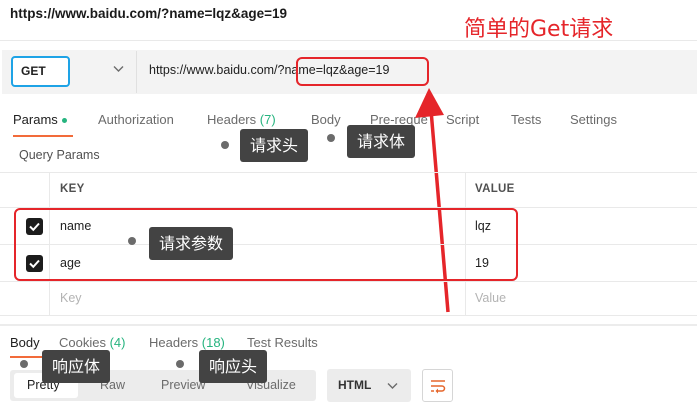  I want to click on url-base: https://www.baidu.com/, so click(213, 70).